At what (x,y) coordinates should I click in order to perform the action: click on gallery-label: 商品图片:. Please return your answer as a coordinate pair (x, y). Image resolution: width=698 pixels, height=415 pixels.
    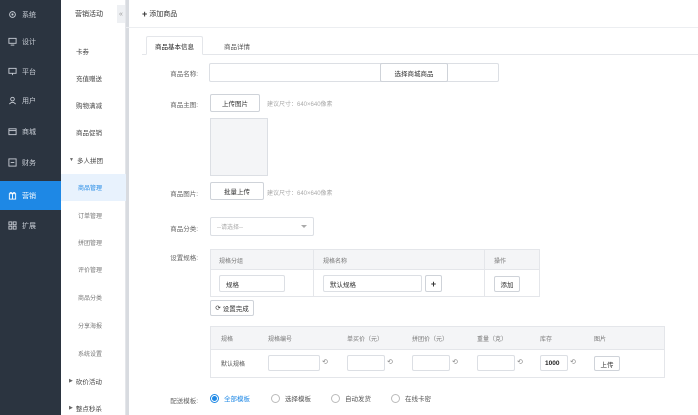
    Looking at the image, I should click on (184, 194).